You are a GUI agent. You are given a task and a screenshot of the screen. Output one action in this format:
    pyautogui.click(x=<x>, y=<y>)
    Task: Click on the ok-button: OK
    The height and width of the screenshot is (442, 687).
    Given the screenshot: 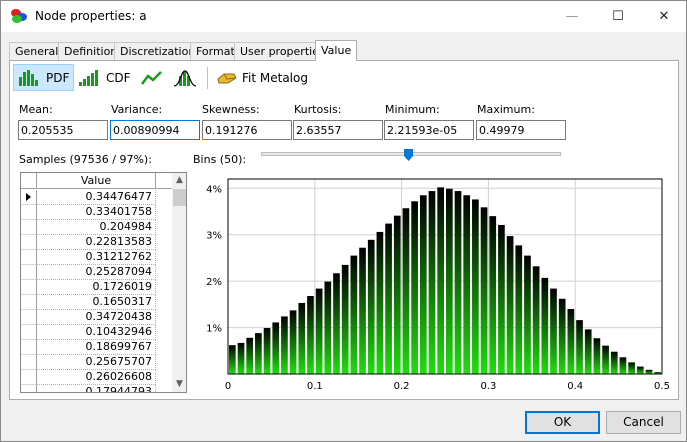 What is the action you would take?
    pyautogui.click(x=562, y=422)
    